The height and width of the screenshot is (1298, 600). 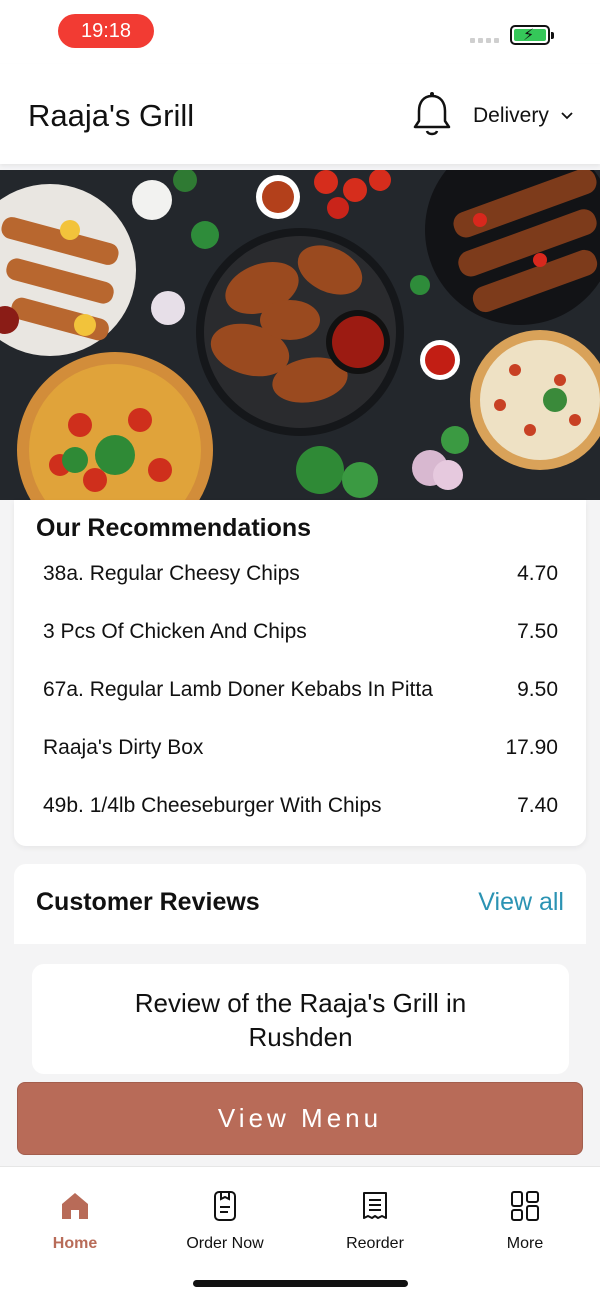 What do you see at coordinates (532, 35) in the screenshot?
I see `battery-icon: ⚡` at bounding box center [532, 35].